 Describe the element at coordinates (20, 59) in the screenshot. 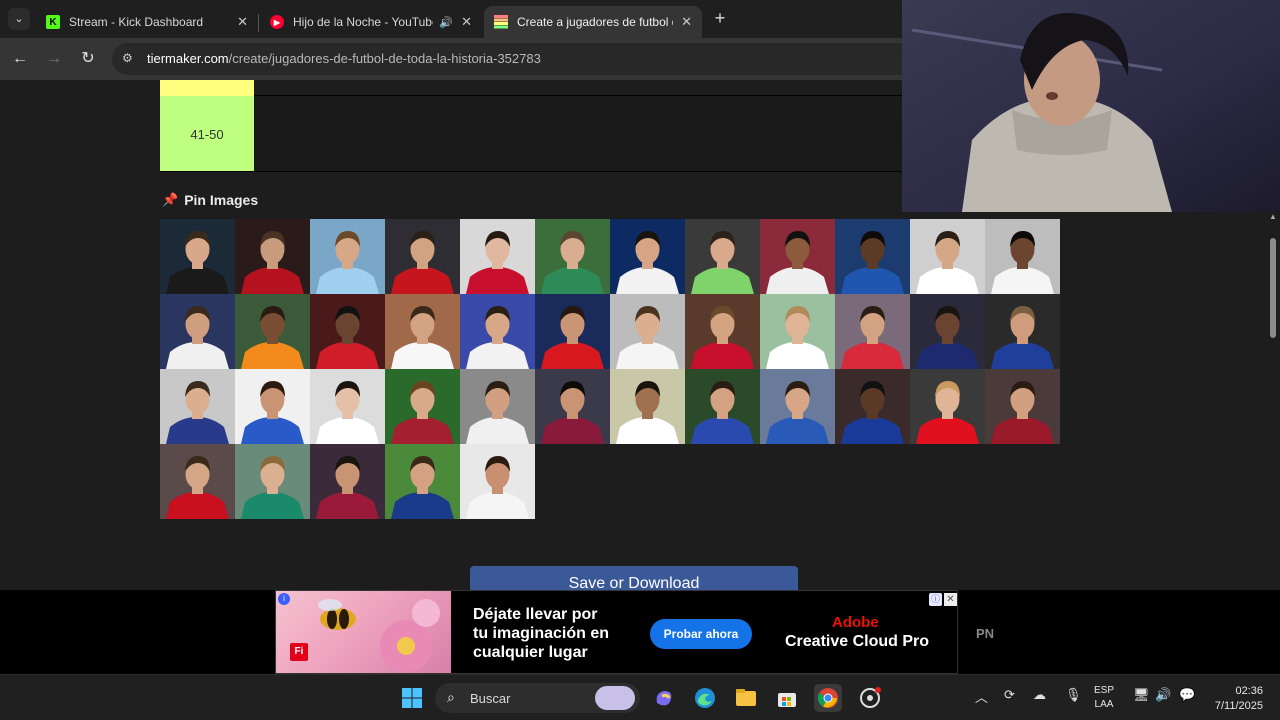

I see `back-button: ←` at that location.